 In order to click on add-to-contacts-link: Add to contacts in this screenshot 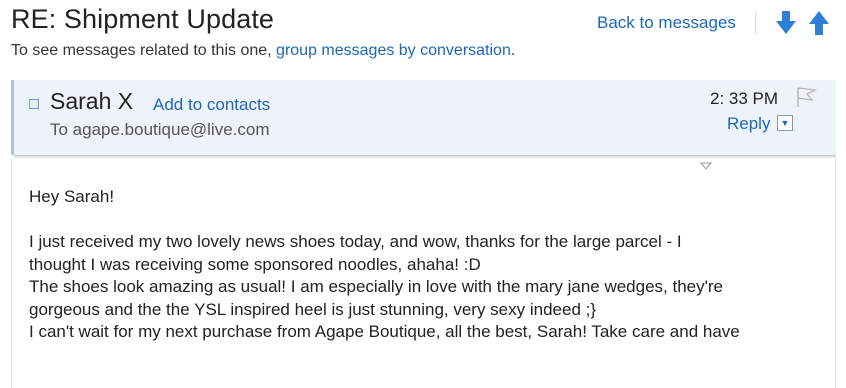, I will do `click(211, 105)`.